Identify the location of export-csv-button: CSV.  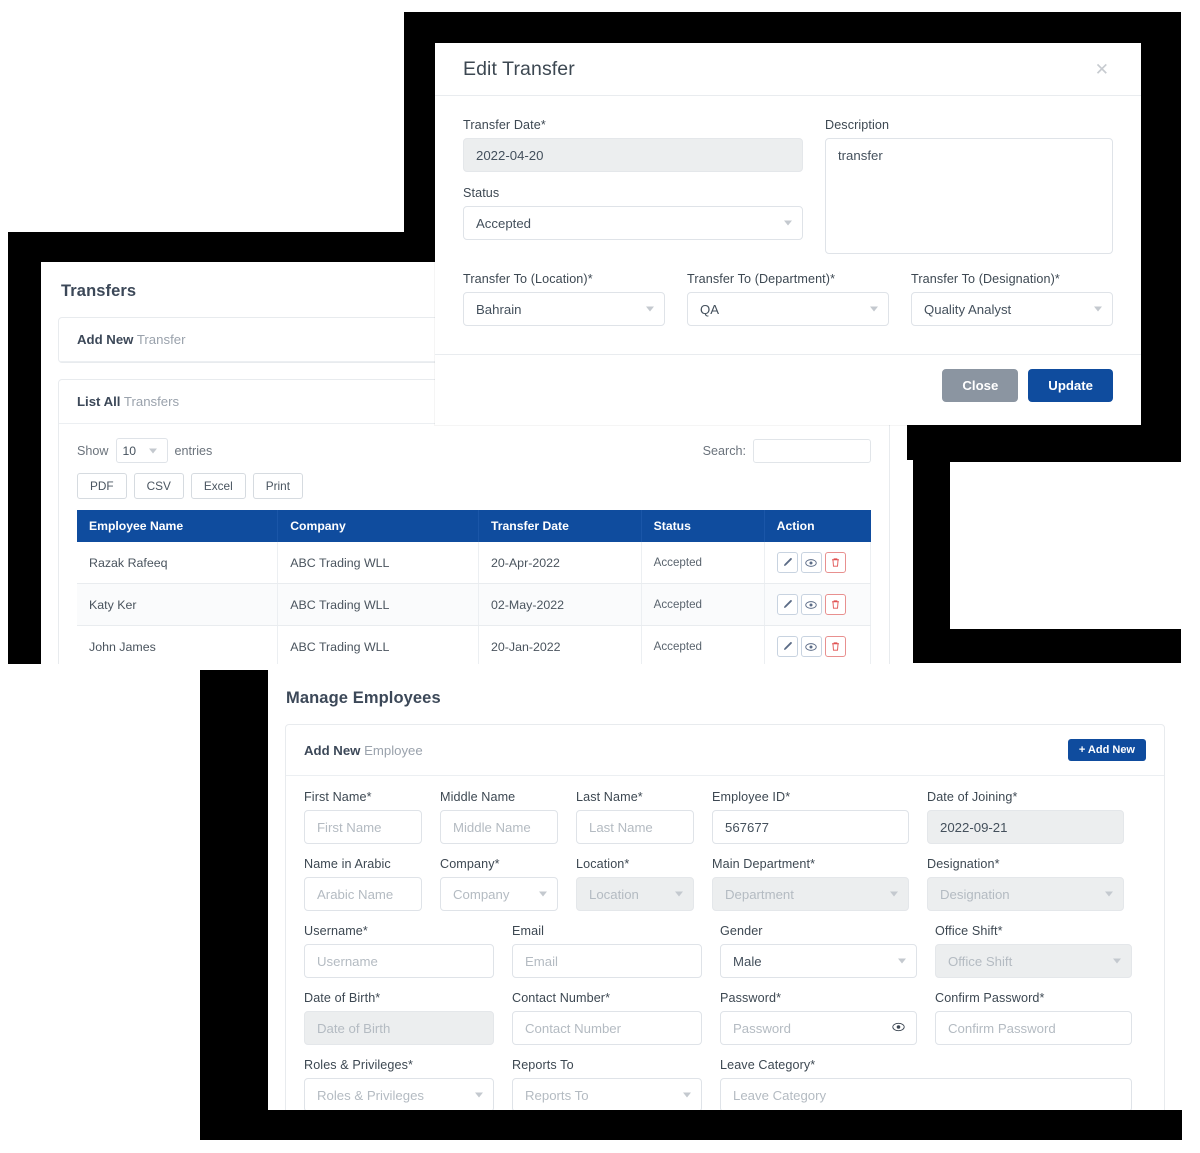
(158, 486).